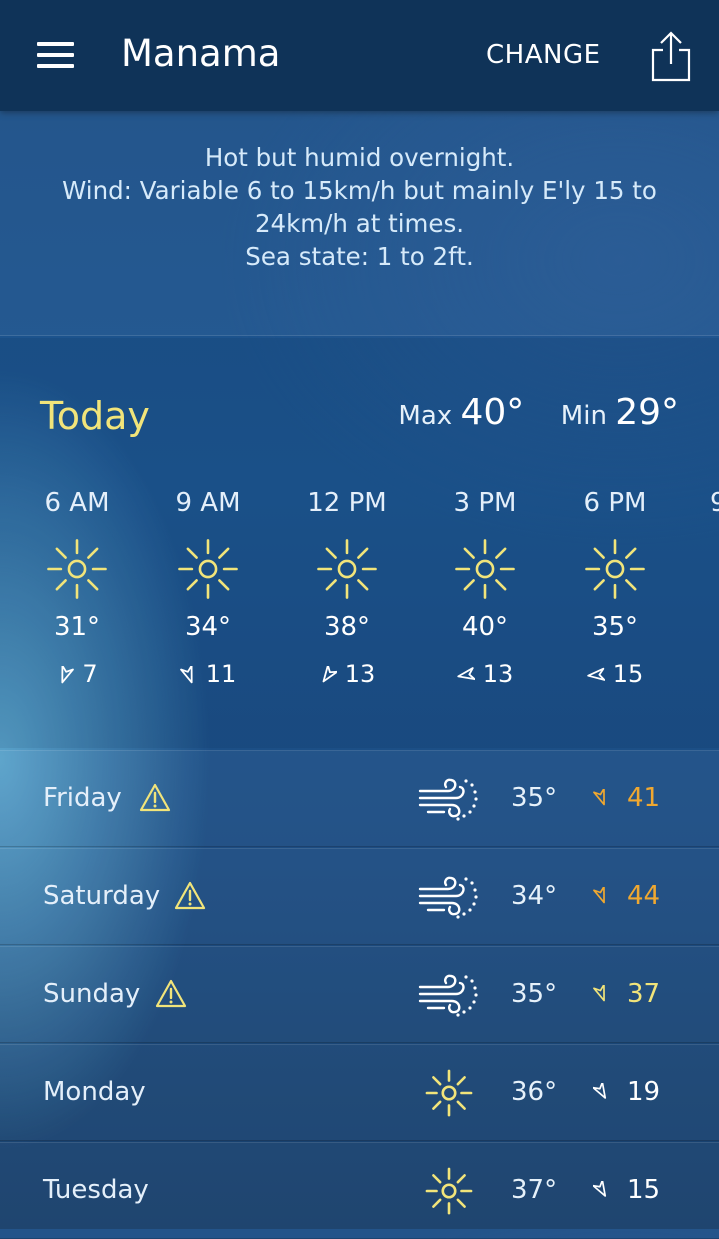 This screenshot has height=1239, width=719. What do you see at coordinates (94, 1092) in the screenshot?
I see `day-name: Monday` at bounding box center [94, 1092].